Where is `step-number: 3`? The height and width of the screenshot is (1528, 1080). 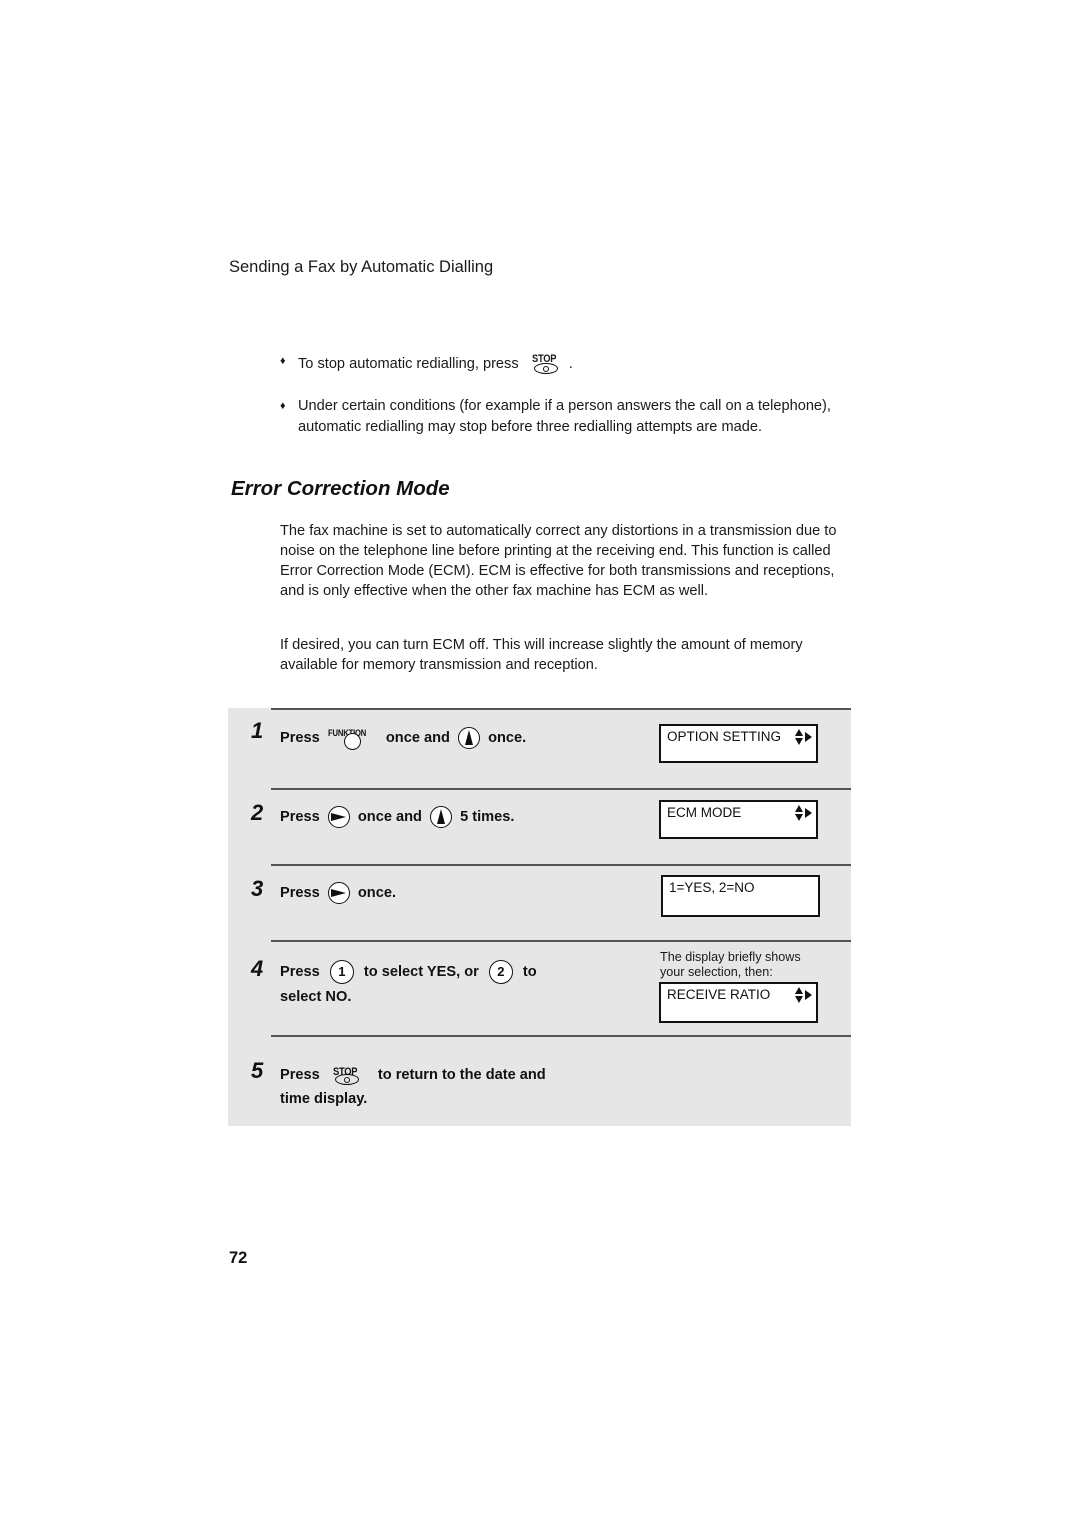
step-number: 3 is located at coordinates (257, 888).